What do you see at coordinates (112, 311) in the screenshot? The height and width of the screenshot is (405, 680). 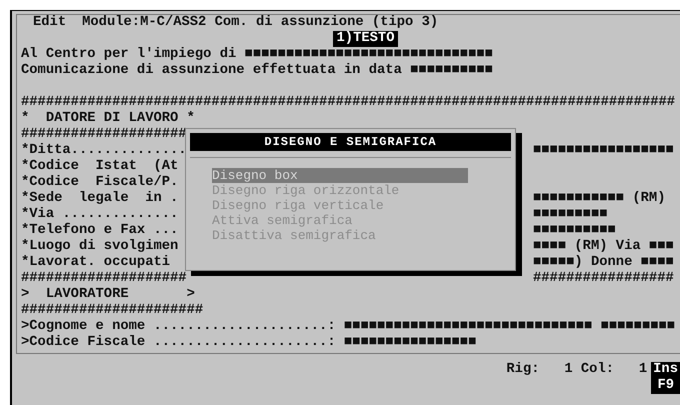 I see `document-line: ######################` at bounding box center [112, 311].